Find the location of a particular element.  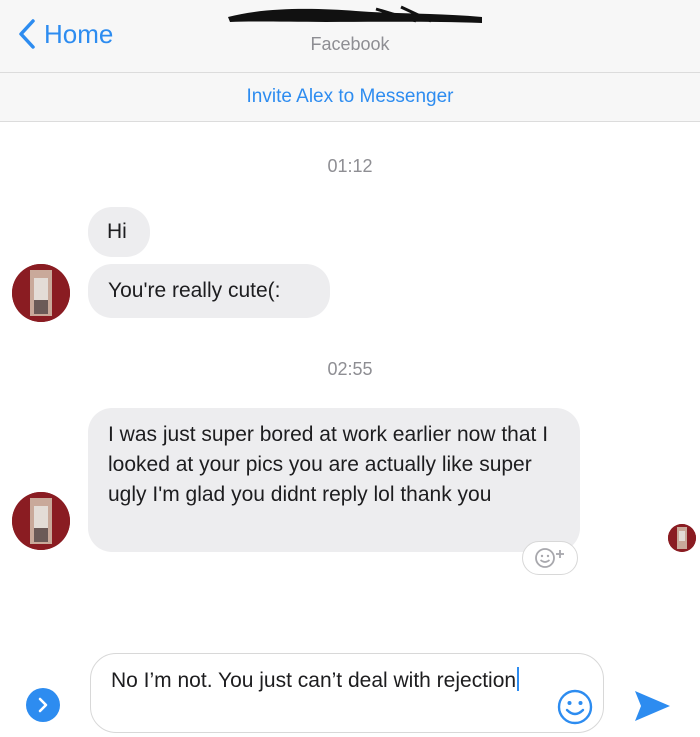

add-reaction-button is located at coordinates (550, 558).